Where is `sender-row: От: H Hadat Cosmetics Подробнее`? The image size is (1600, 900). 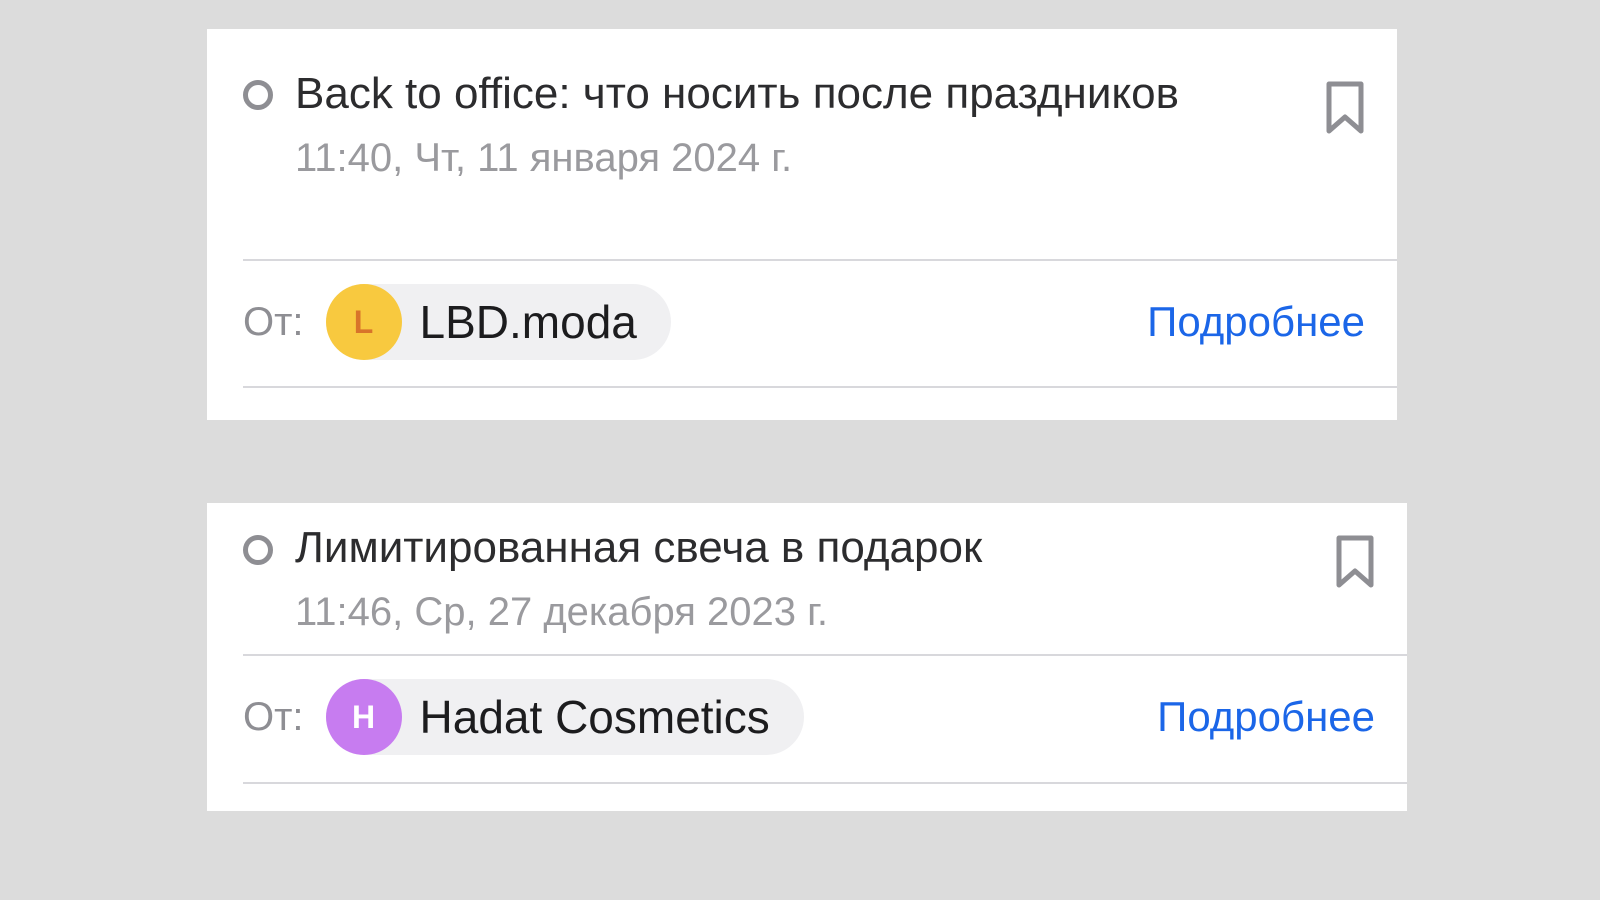 sender-row: От: H Hadat Cosmetics Подробнее is located at coordinates (809, 717).